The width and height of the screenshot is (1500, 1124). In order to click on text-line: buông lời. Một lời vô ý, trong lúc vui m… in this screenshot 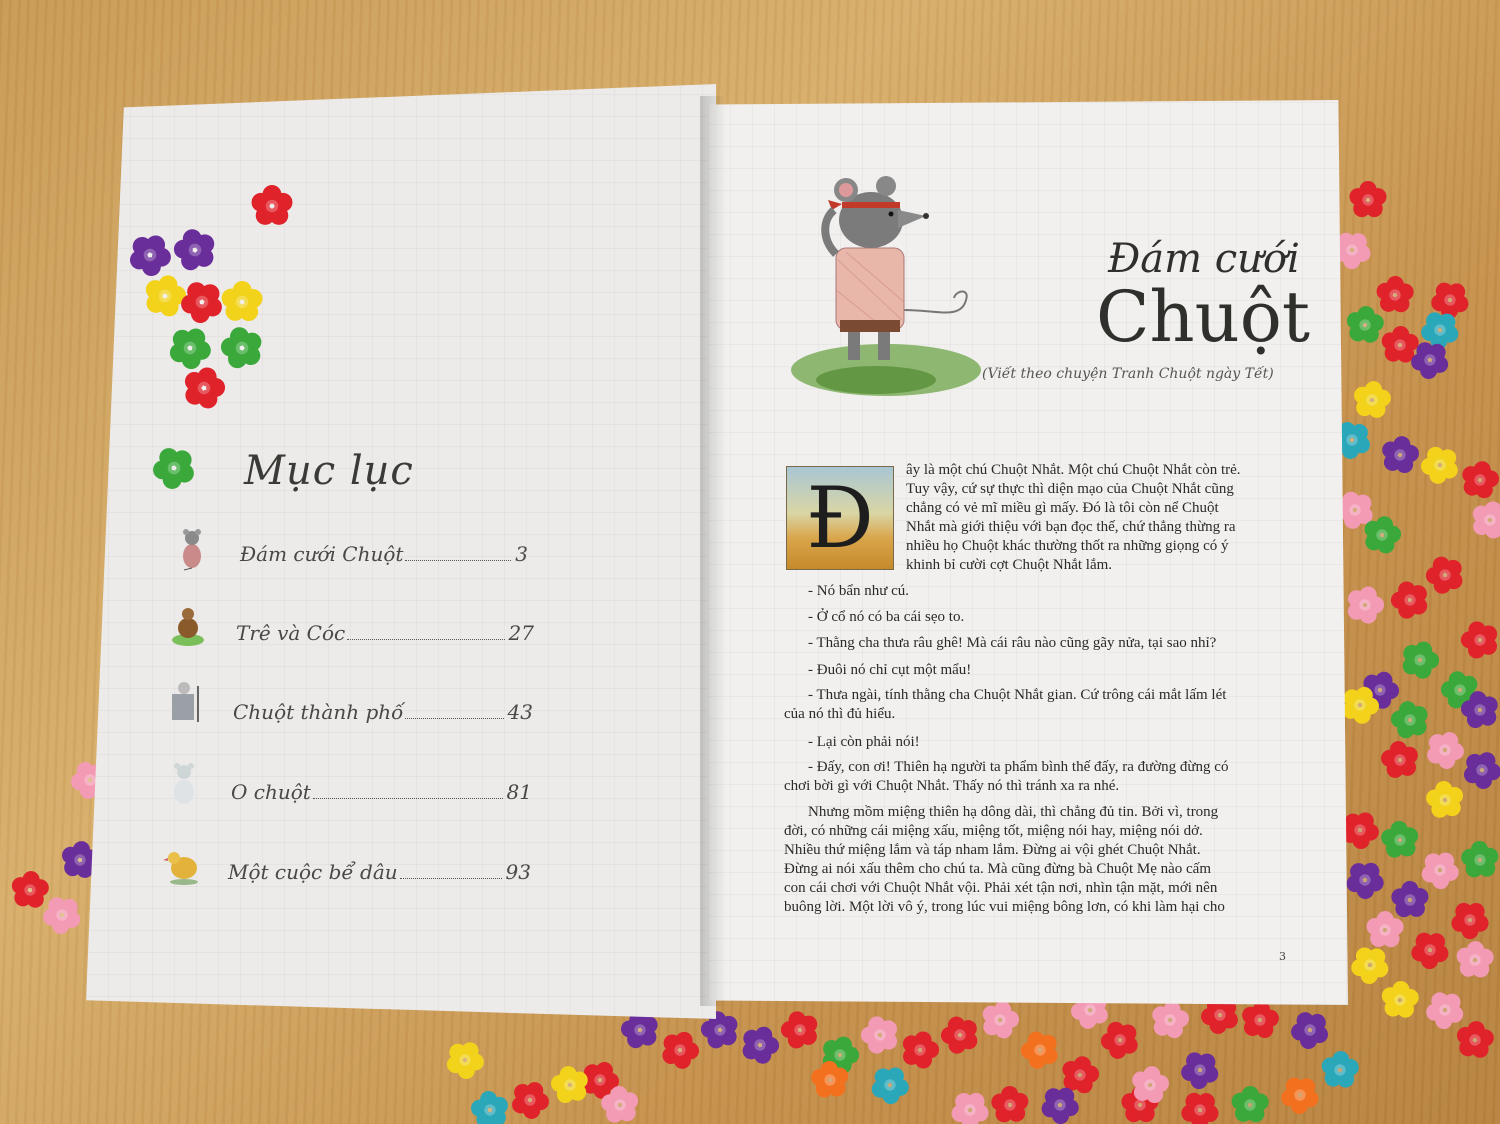, I will do `click(1004, 907)`.